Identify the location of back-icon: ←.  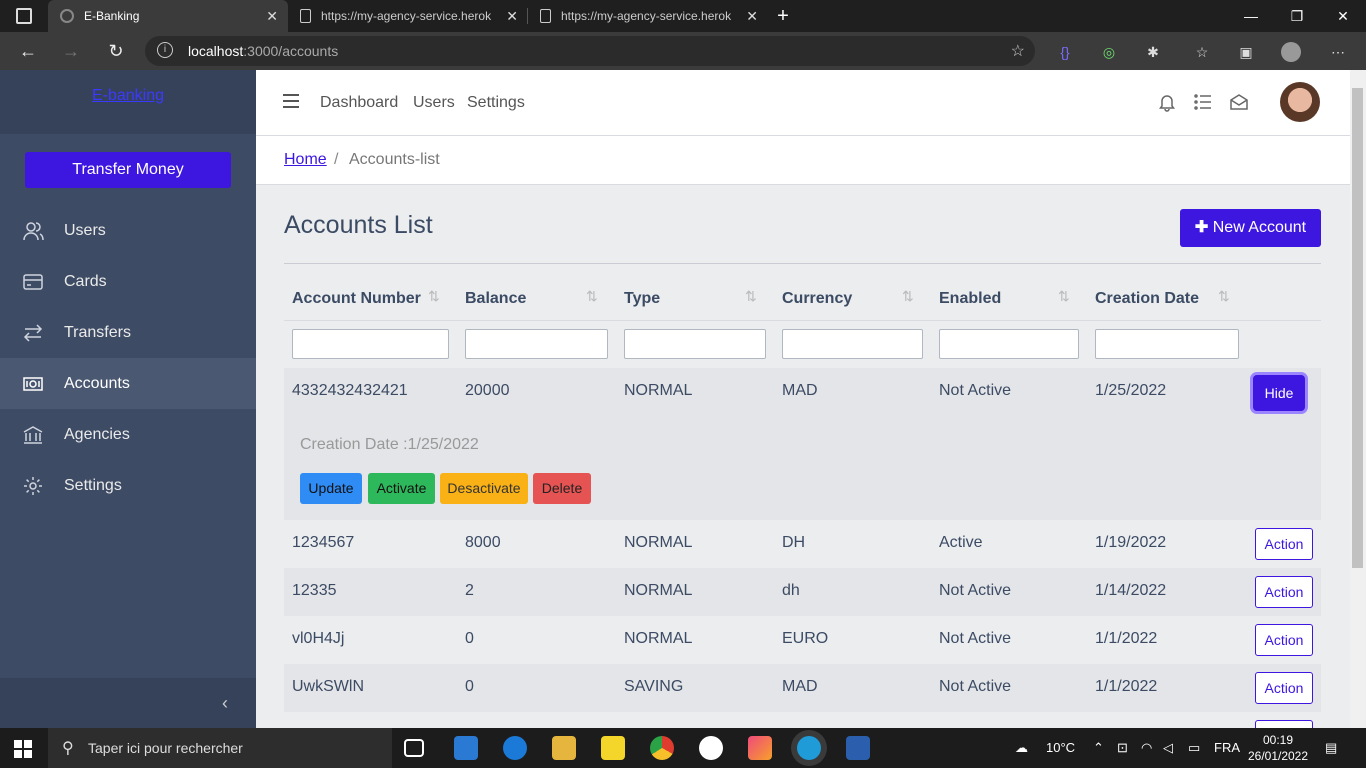
(28, 51).